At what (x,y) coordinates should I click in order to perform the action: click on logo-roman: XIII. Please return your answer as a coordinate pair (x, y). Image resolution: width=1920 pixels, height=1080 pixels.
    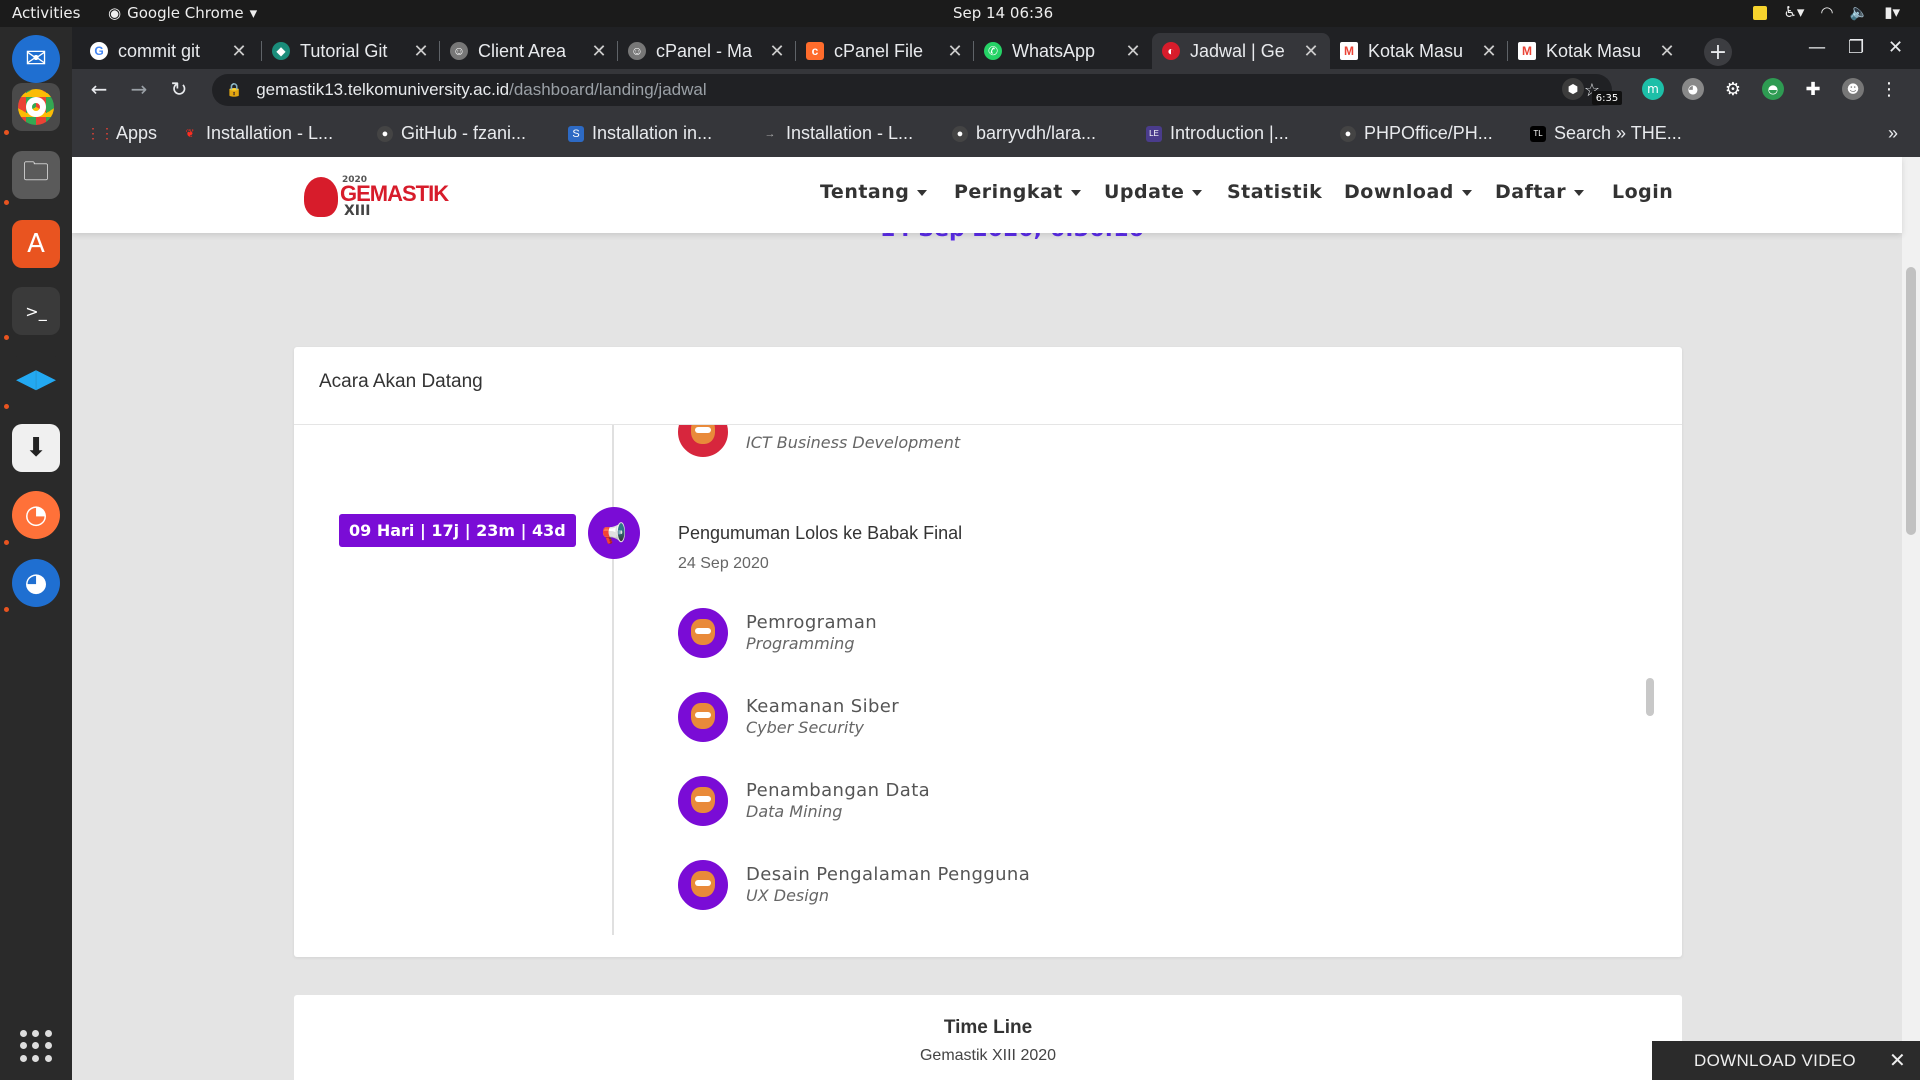
    Looking at the image, I should click on (357, 211).